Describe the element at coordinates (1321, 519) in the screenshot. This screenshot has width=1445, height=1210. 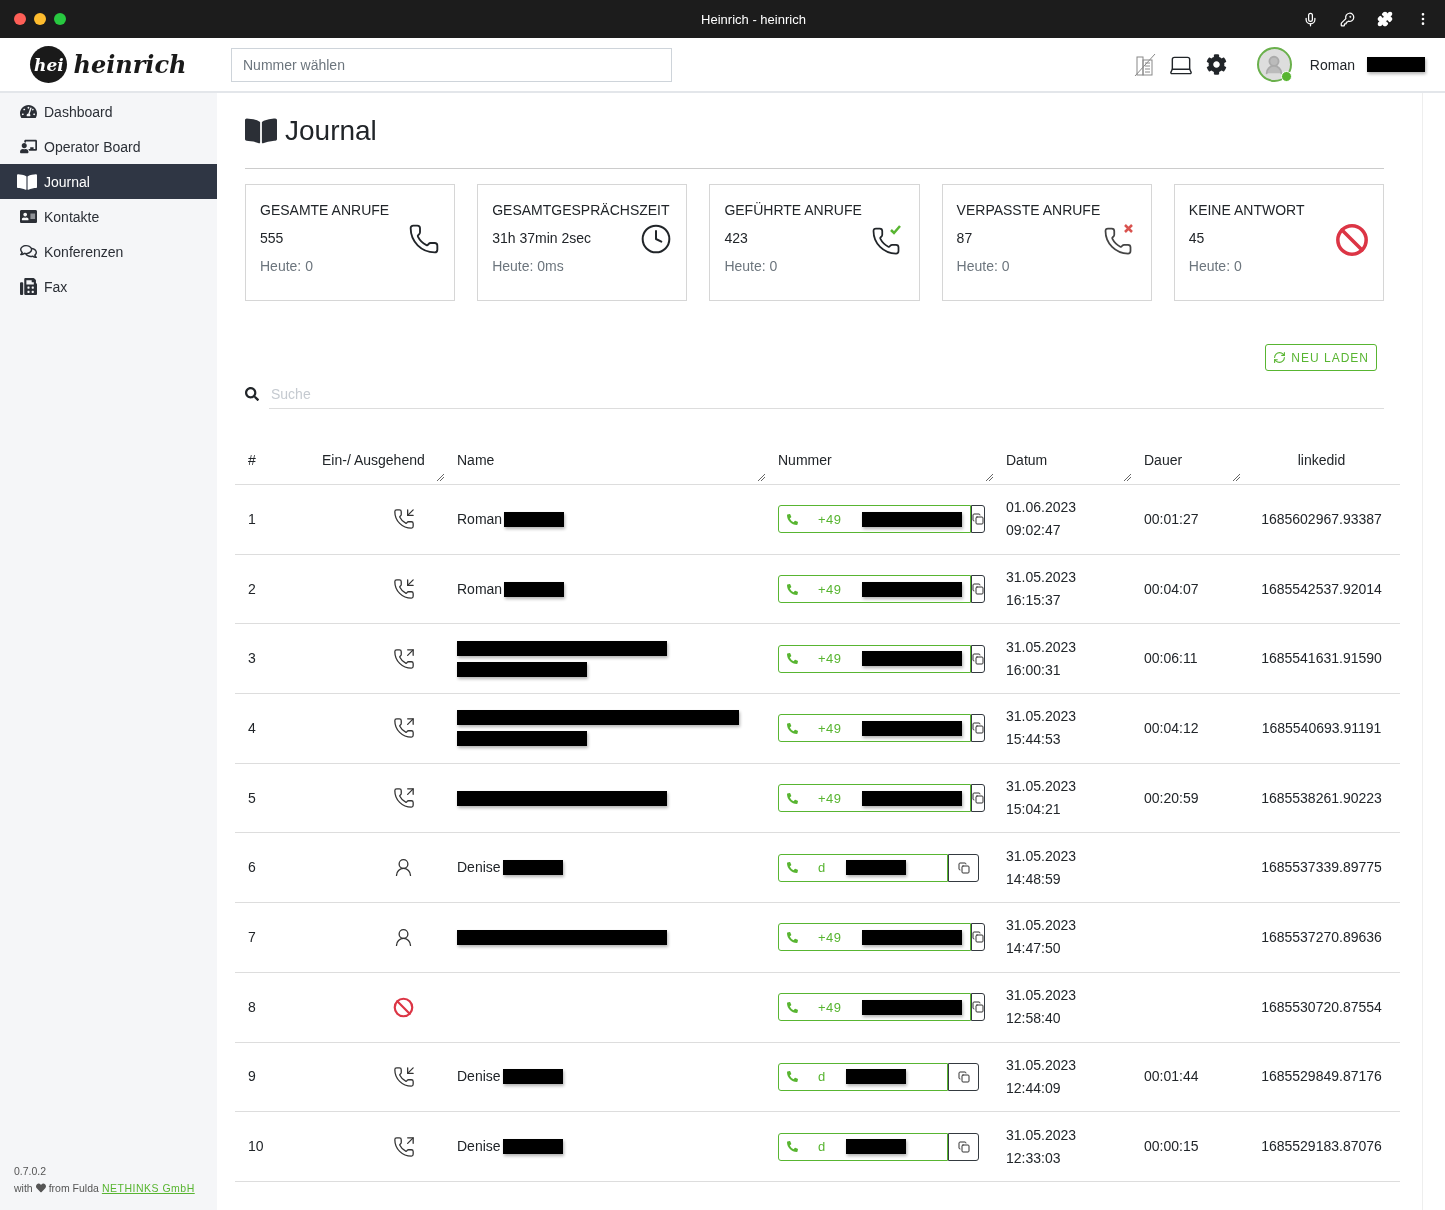
I see `linkedid: 1685602967.93387` at that location.